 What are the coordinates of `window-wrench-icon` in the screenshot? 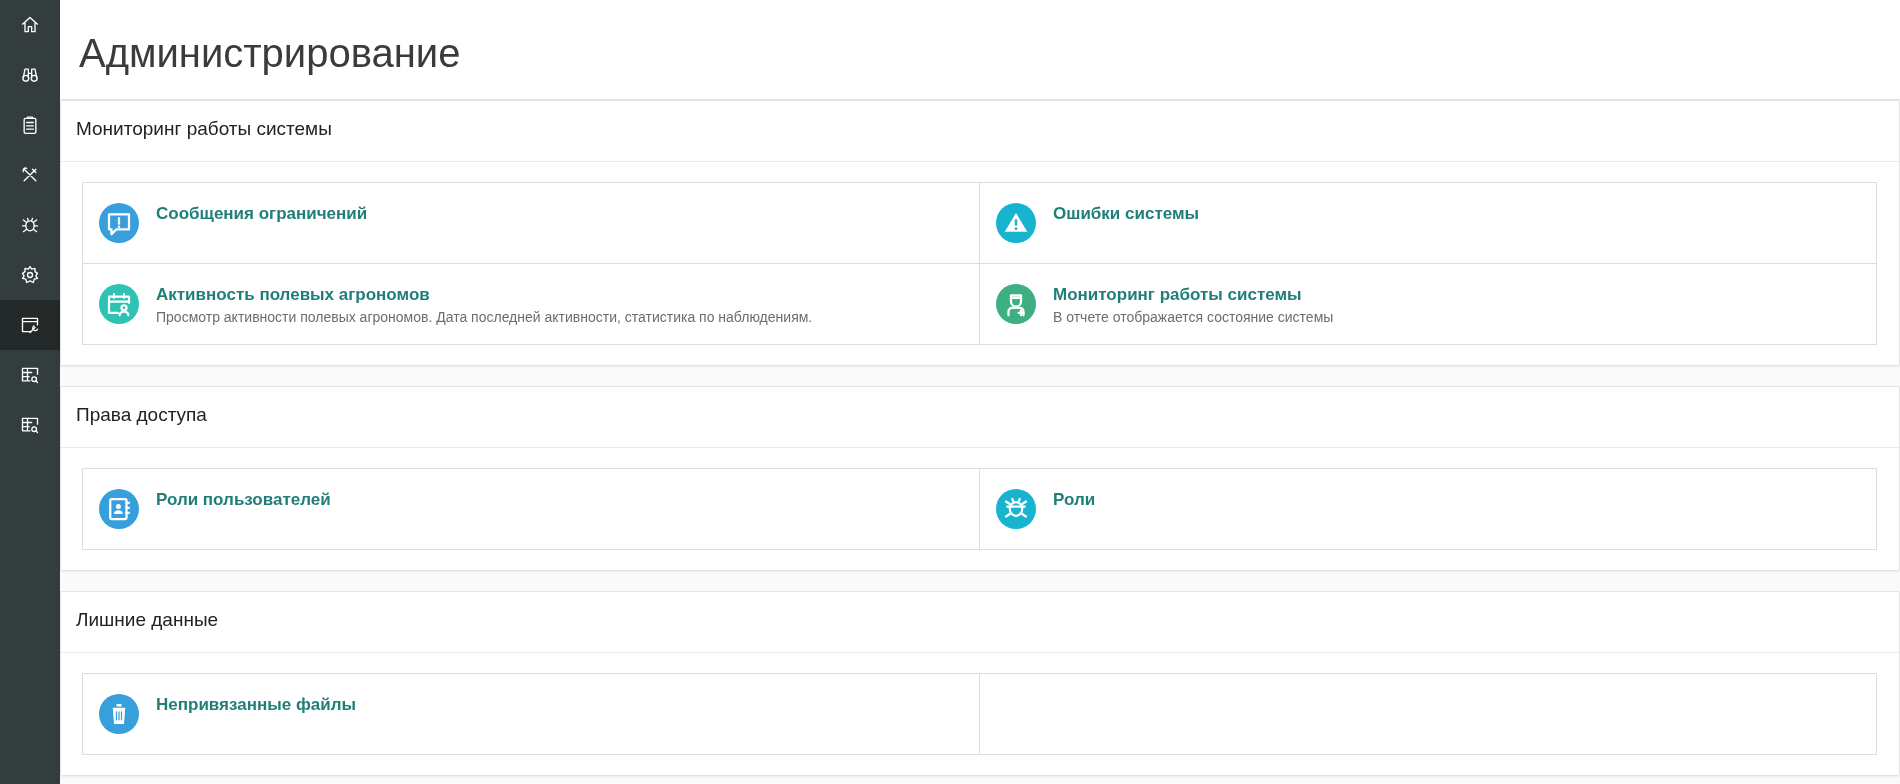 It's located at (30, 325).